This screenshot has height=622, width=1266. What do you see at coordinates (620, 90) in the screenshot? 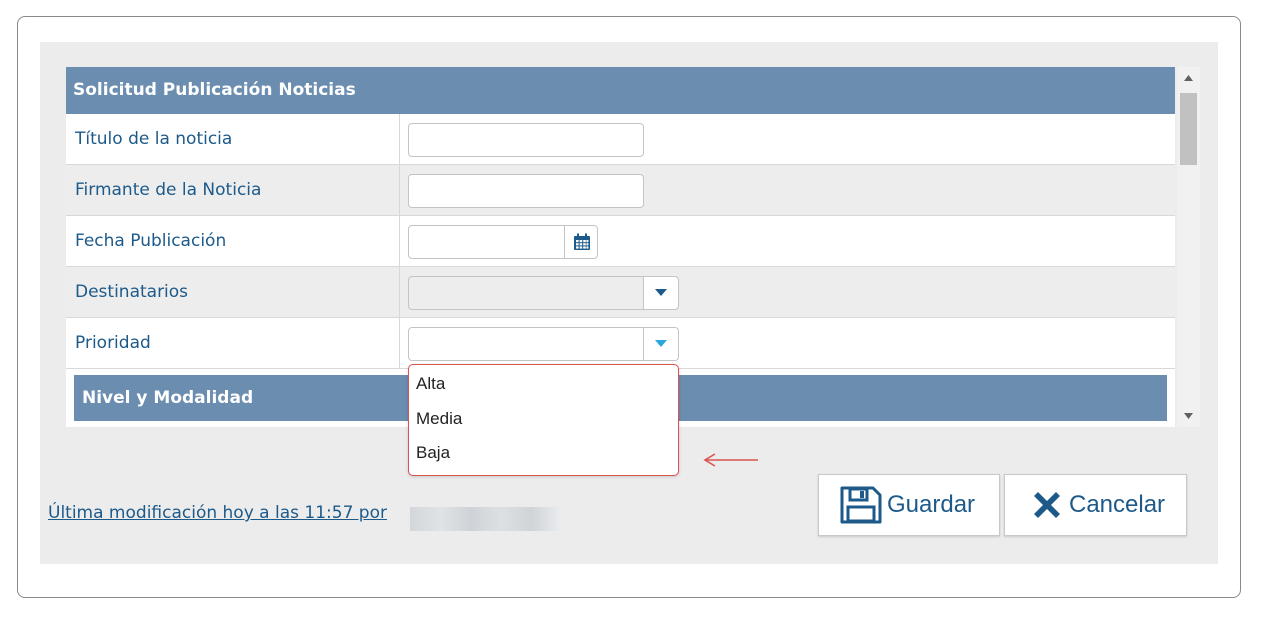
I see `form-title: Solicitud Publicación Noticias` at bounding box center [620, 90].